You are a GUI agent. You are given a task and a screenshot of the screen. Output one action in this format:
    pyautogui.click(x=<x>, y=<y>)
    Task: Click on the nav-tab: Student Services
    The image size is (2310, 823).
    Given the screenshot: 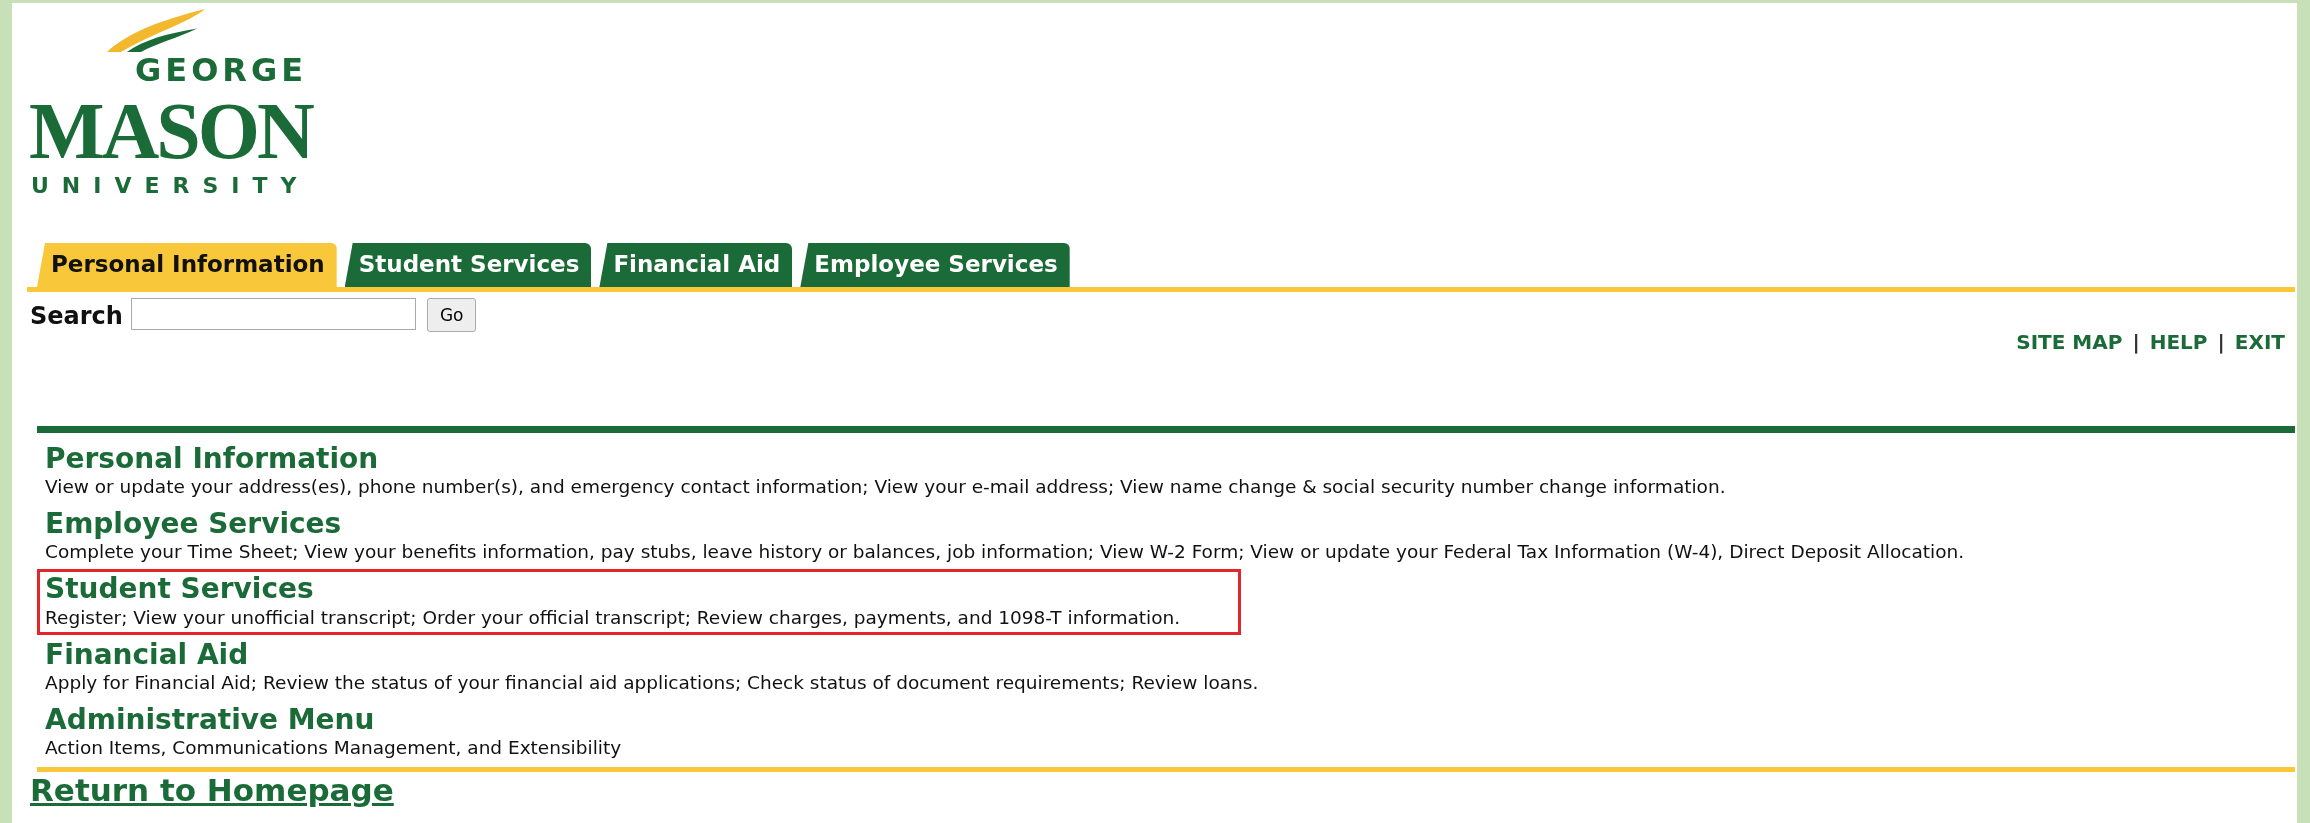 What is the action you would take?
    pyautogui.click(x=468, y=265)
    